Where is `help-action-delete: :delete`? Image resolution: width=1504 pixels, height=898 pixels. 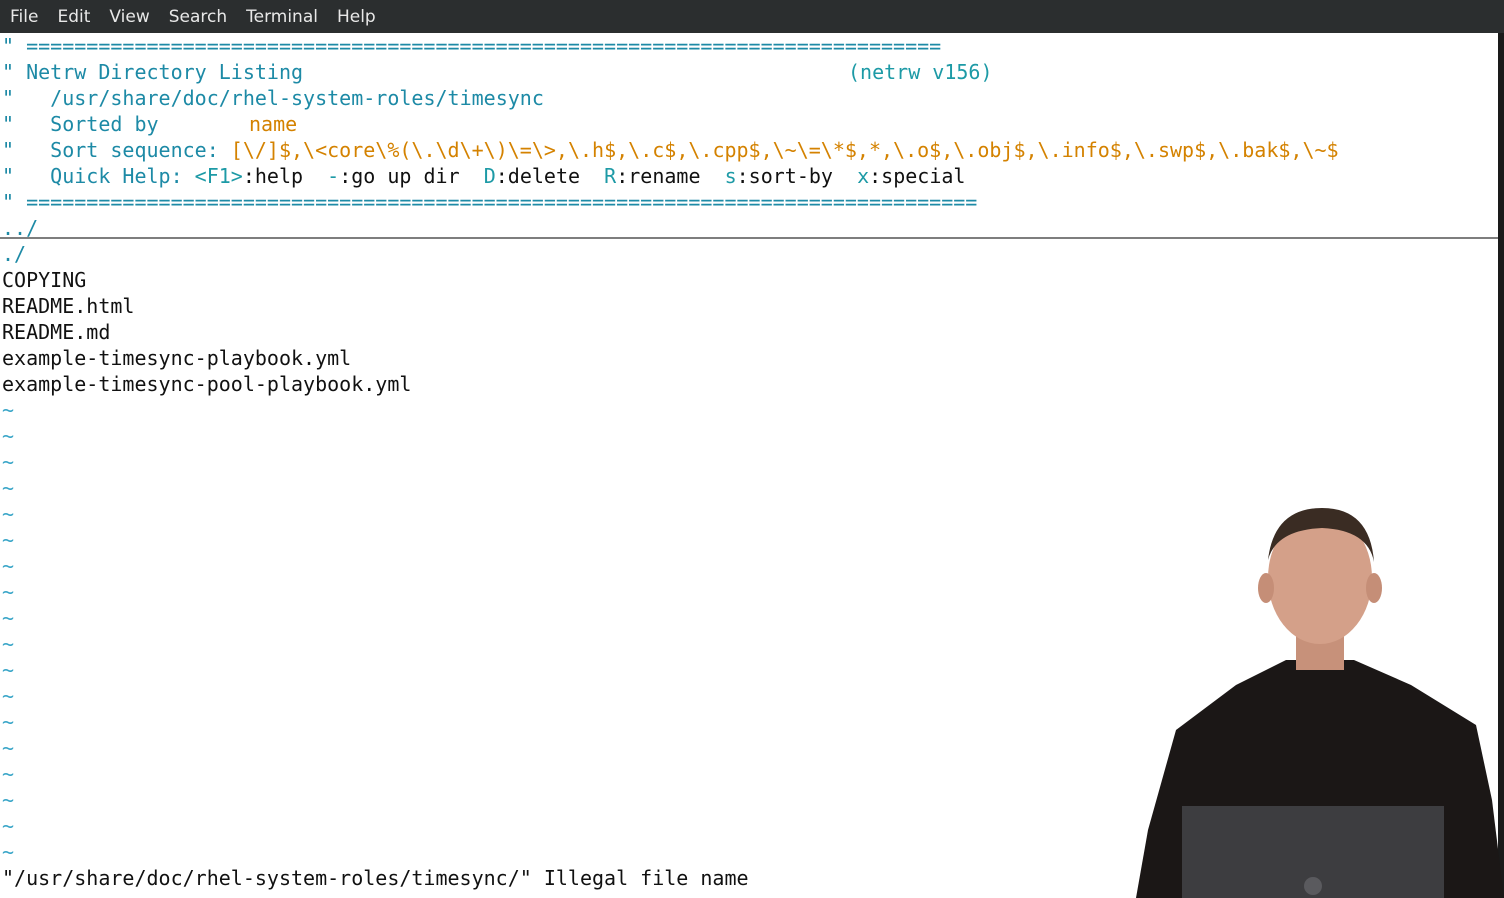
help-action-delete: :delete is located at coordinates (538, 176).